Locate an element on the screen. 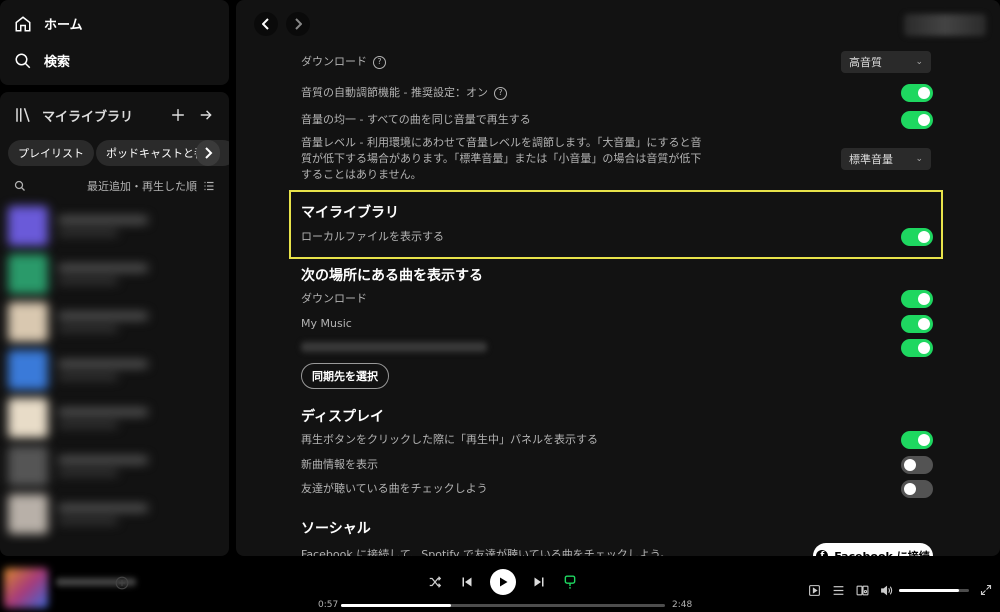 The image size is (1000, 612). add-to-library-button is located at coordinates (122, 583).